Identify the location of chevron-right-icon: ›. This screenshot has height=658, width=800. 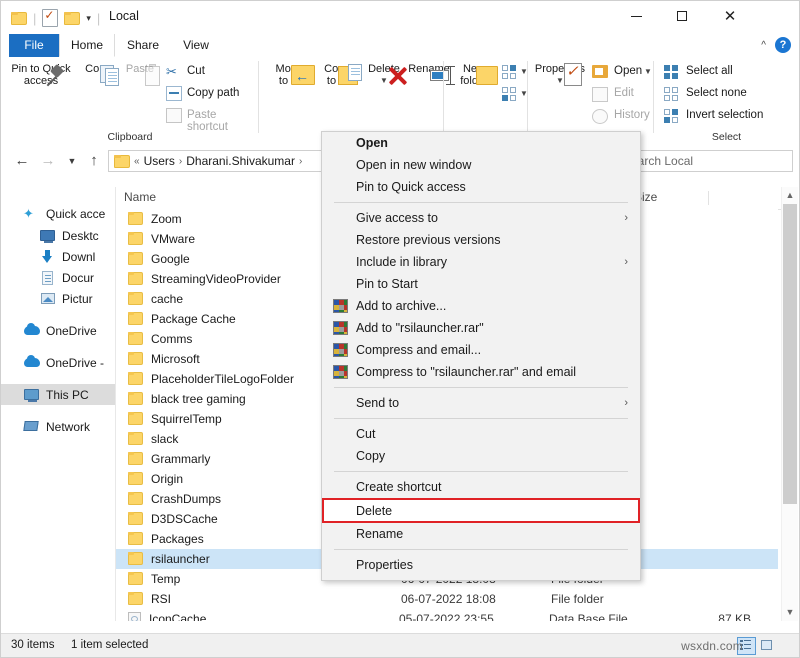
(626, 218).